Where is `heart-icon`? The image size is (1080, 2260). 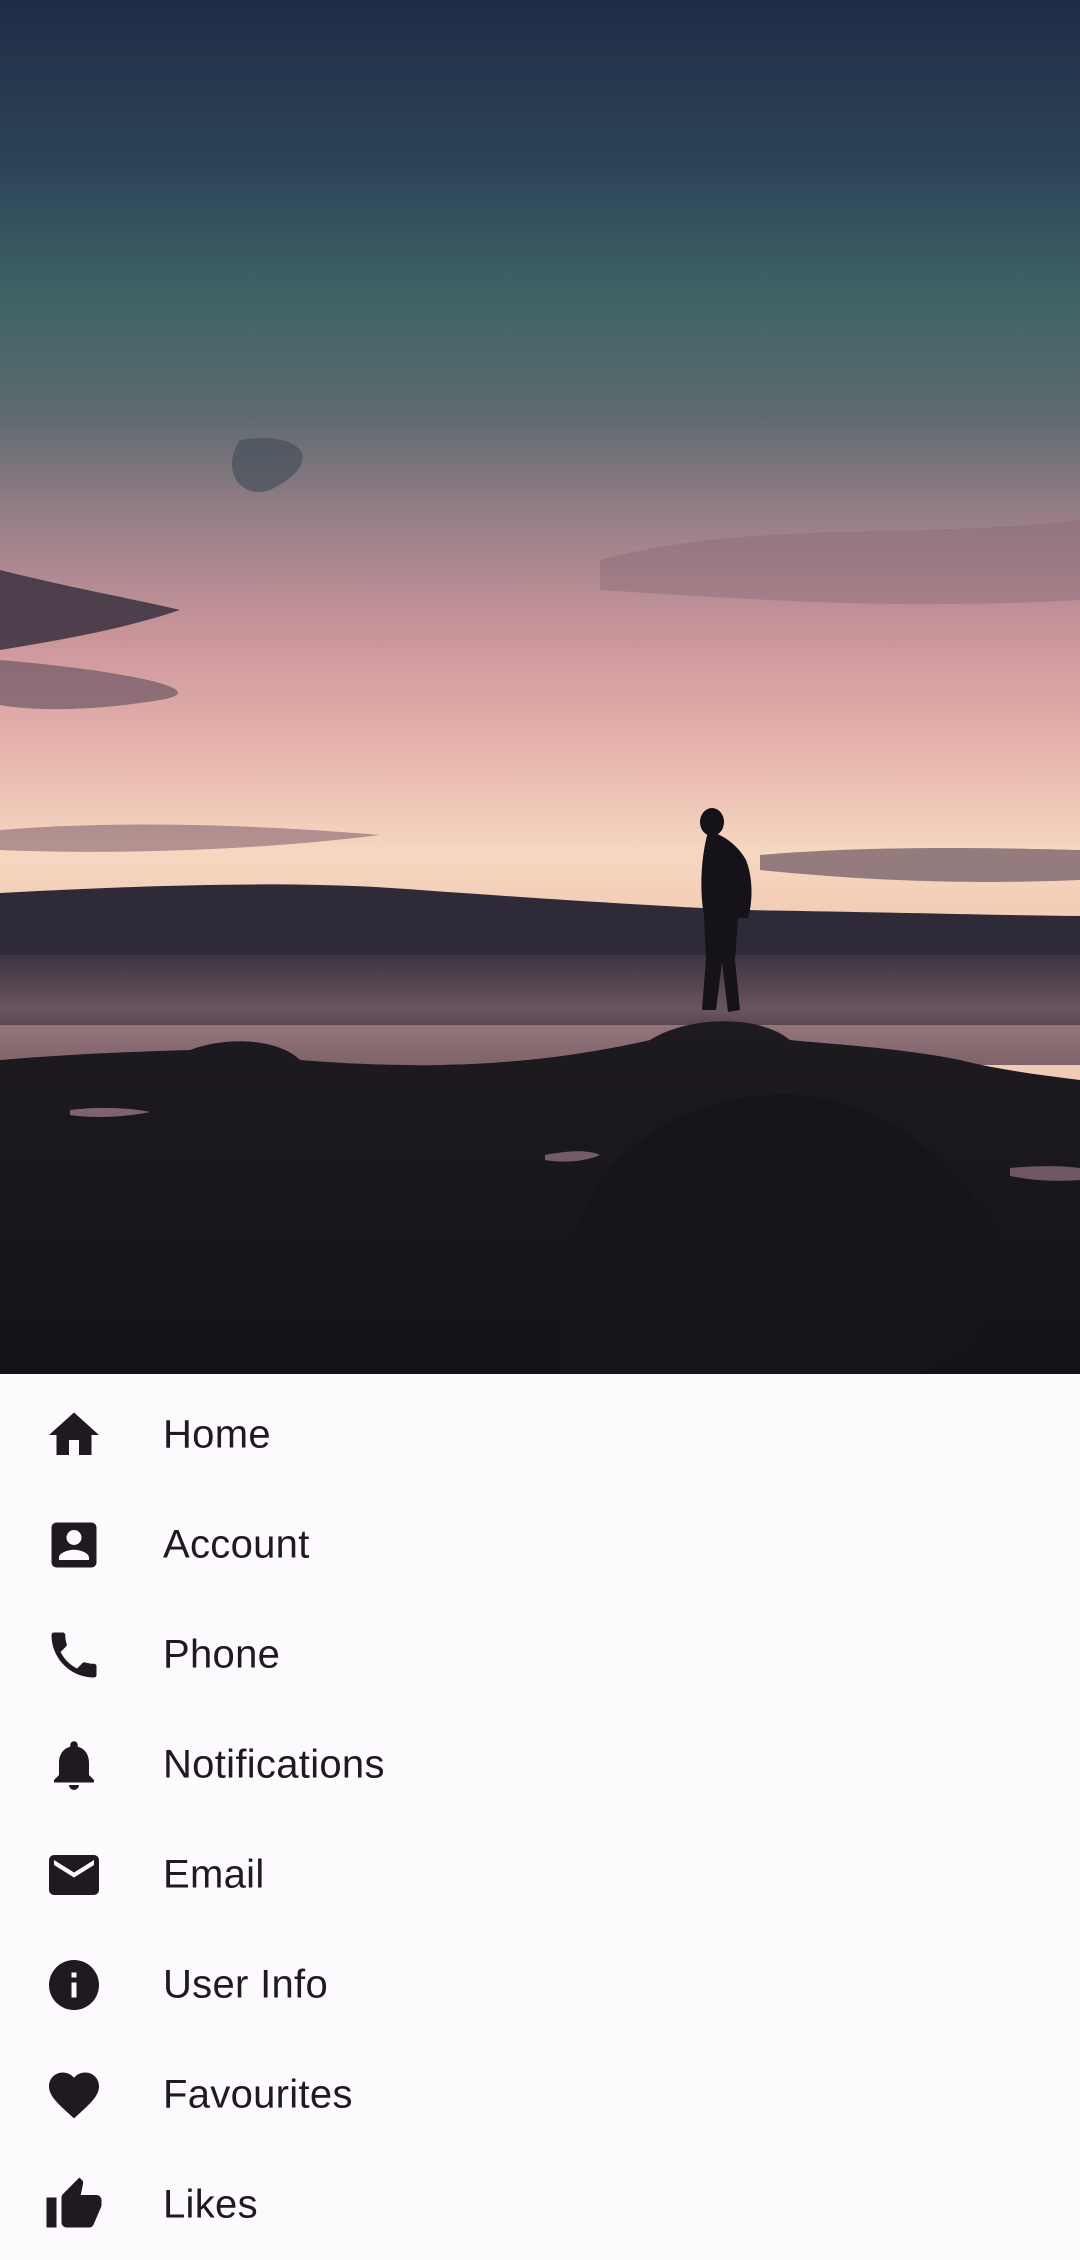
heart-icon is located at coordinates (74, 2095).